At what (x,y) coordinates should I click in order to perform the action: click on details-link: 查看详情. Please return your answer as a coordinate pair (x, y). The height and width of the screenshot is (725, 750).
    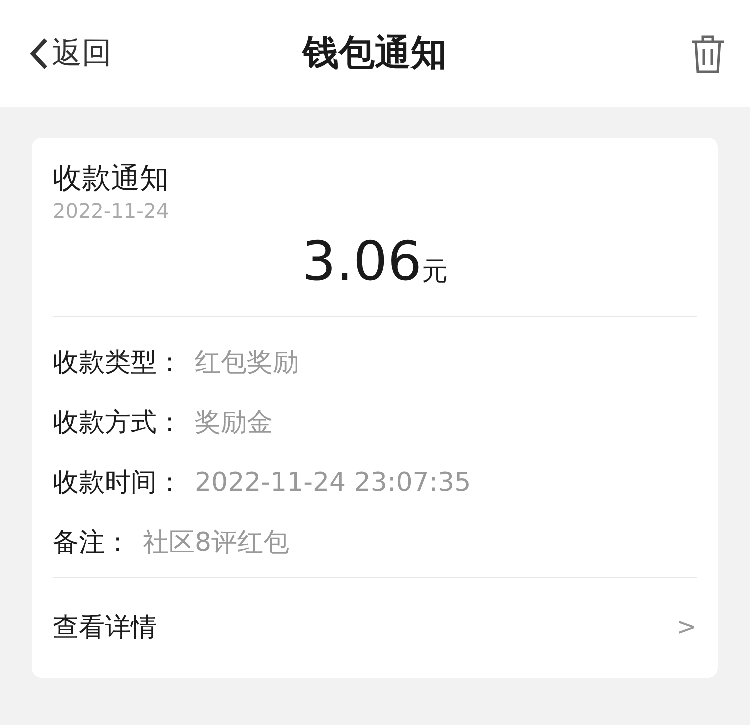
    Looking at the image, I should click on (105, 627).